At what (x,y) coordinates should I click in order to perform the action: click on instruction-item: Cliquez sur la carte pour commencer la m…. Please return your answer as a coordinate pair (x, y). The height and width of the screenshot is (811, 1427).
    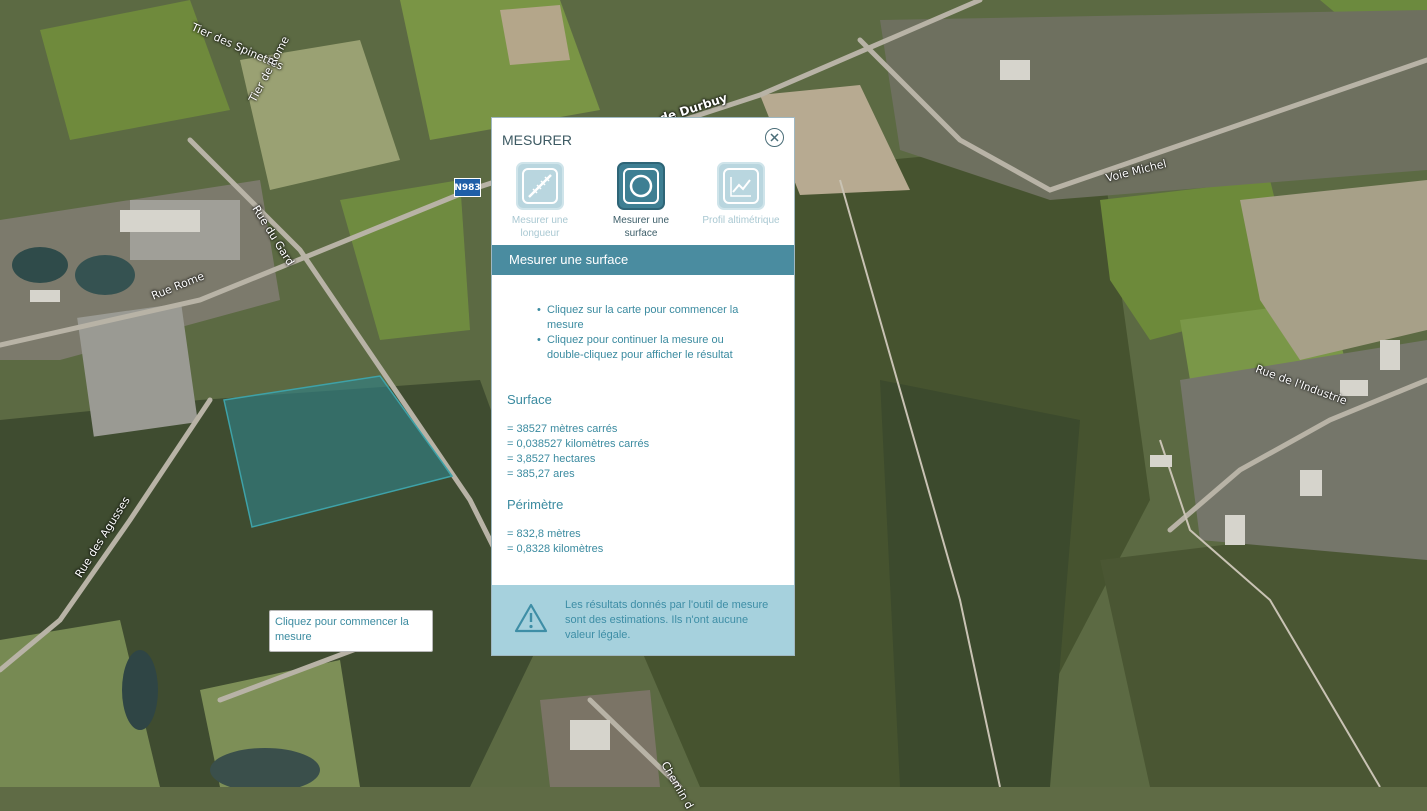
    Looking at the image, I should click on (642, 318).